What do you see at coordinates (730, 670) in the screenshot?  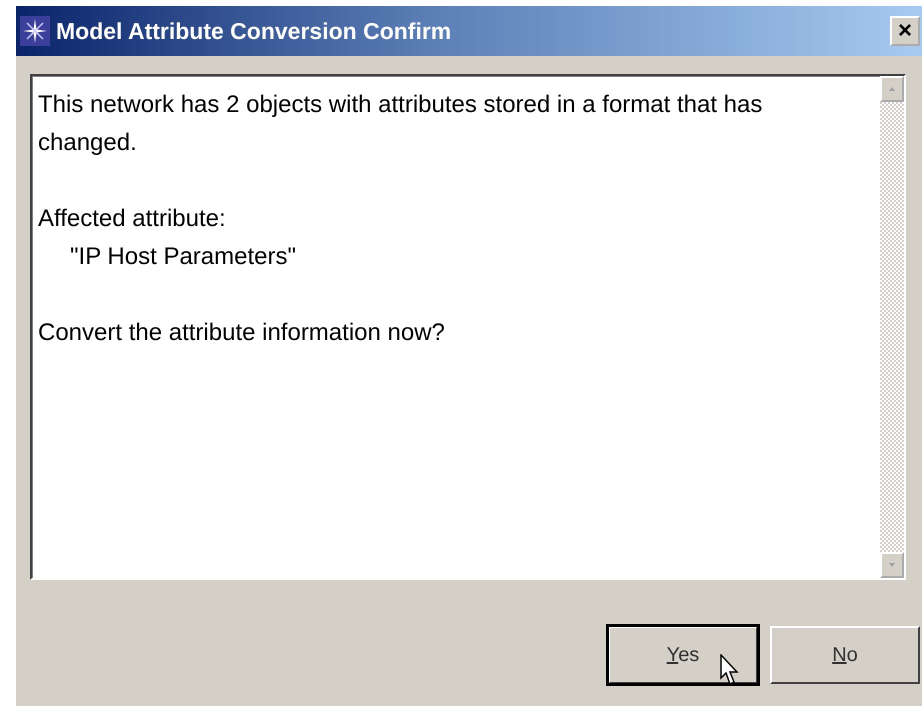 I see `mouse-pointer-icon` at bounding box center [730, 670].